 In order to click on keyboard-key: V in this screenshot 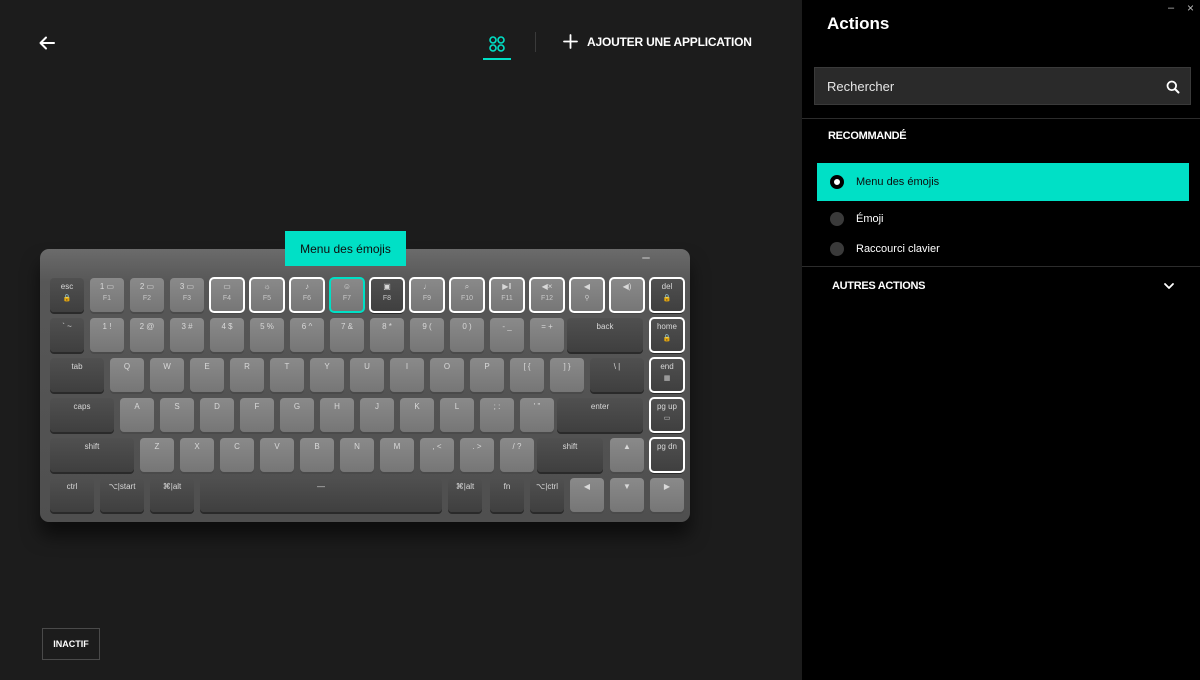, I will do `click(277, 455)`.